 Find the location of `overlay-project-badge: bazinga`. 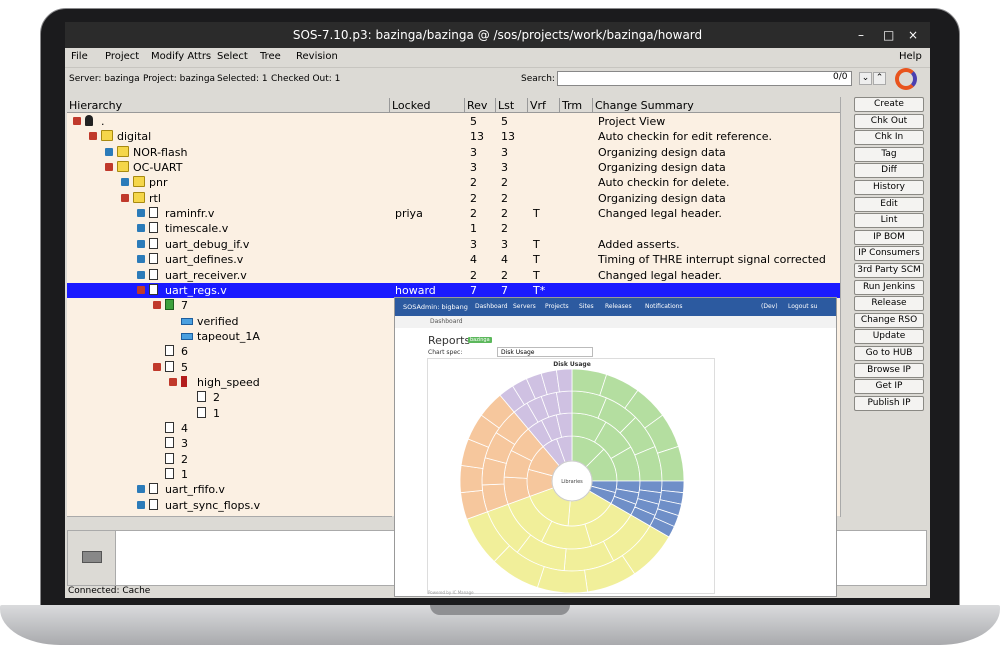

overlay-project-badge: bazinga is located at coordinates (480, 340).